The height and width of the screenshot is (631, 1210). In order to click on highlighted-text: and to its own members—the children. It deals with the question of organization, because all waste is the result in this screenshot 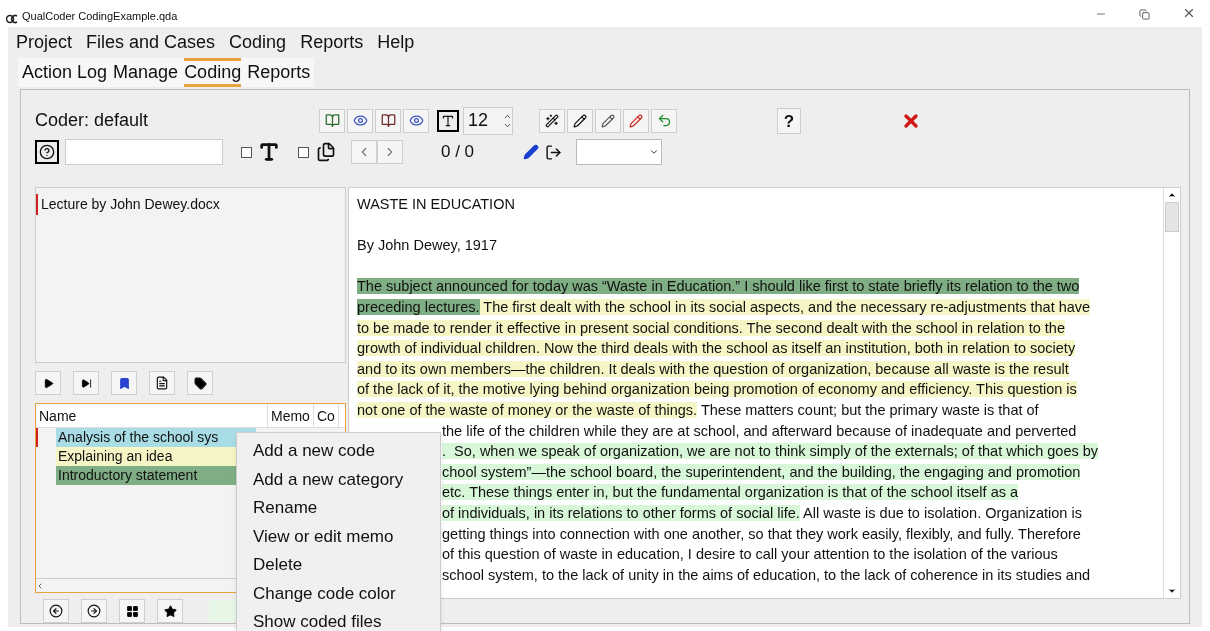, I will do `click(713, 368)`.